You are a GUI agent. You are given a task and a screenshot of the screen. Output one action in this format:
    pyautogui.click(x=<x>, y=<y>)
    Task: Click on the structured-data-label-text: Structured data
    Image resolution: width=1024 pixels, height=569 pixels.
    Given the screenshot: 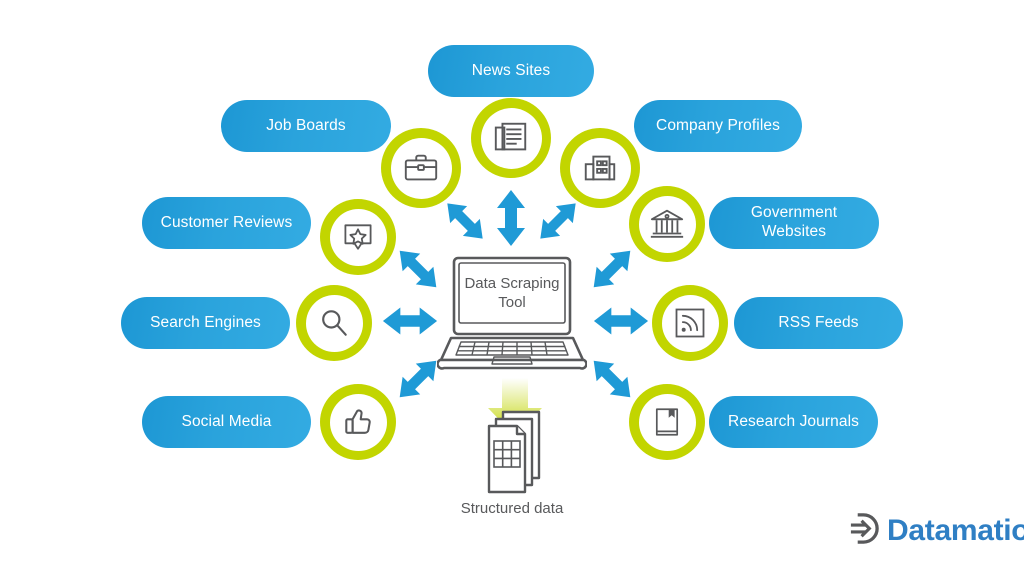 What is the action you would take?
    pyautogui.click(x=512, y=508)
    